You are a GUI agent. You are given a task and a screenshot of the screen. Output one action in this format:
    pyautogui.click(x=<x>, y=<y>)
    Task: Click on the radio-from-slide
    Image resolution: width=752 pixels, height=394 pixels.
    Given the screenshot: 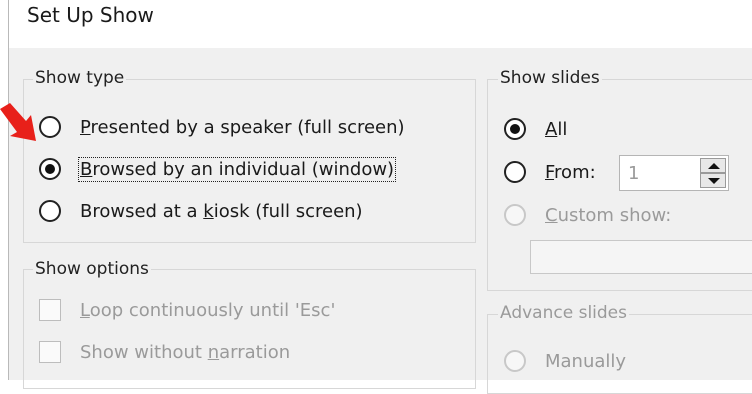 What is the action you would take?
    pyautogui.click(x=515, y=172)
    